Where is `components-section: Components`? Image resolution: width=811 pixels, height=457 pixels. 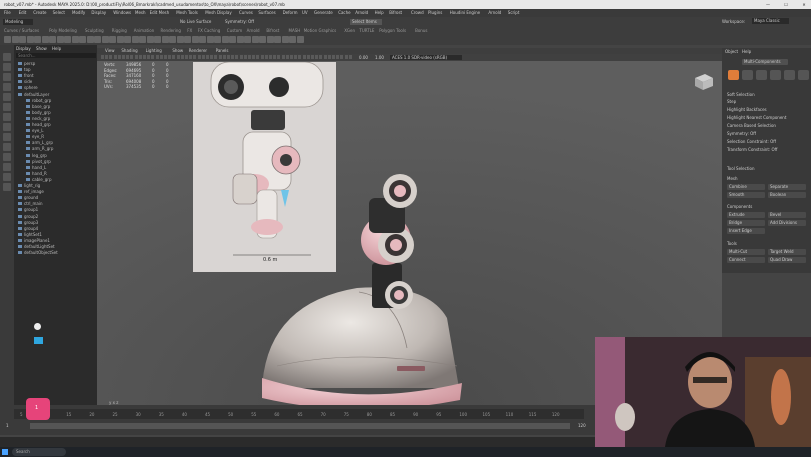
components-section: Components is located at coordinates (739, 206).